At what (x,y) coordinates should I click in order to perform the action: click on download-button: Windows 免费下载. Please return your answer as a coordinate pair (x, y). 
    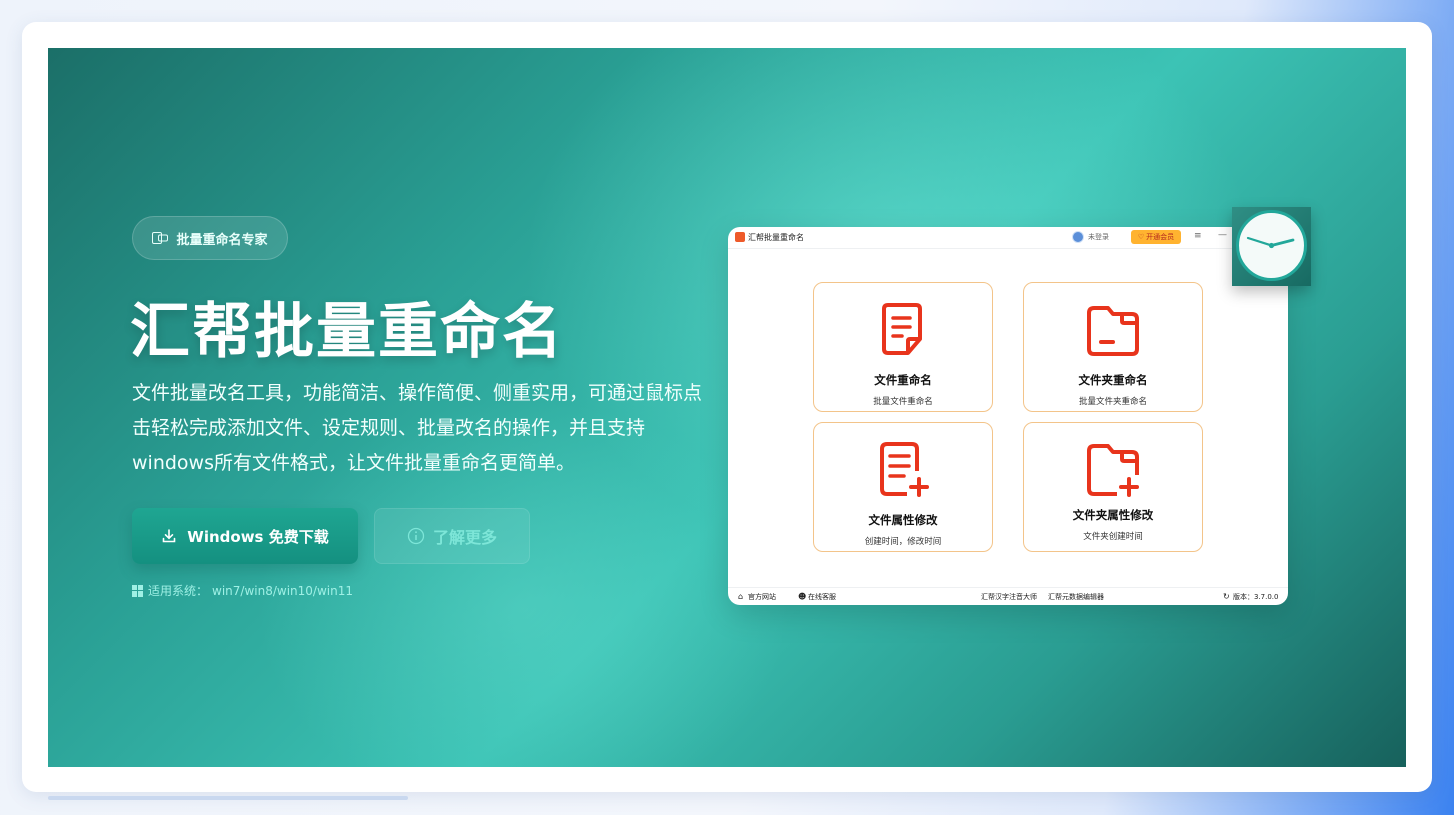
    Looking at the image, I should click on (245, 536).